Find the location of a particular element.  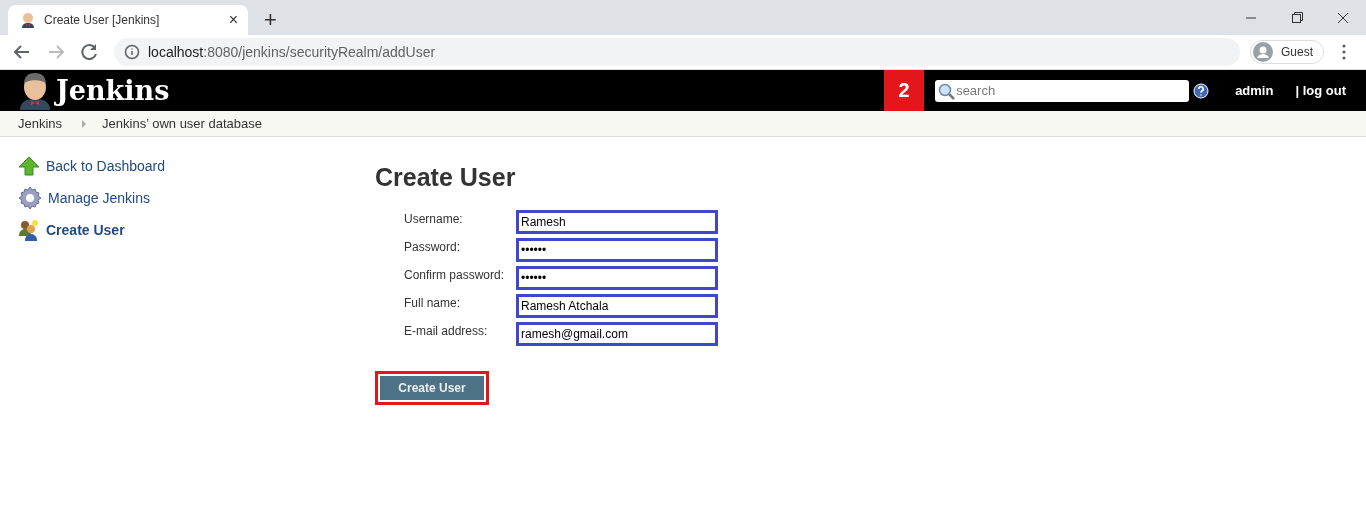

tab-title: Create User [Jenkins] is located at coordinates (102, 20).